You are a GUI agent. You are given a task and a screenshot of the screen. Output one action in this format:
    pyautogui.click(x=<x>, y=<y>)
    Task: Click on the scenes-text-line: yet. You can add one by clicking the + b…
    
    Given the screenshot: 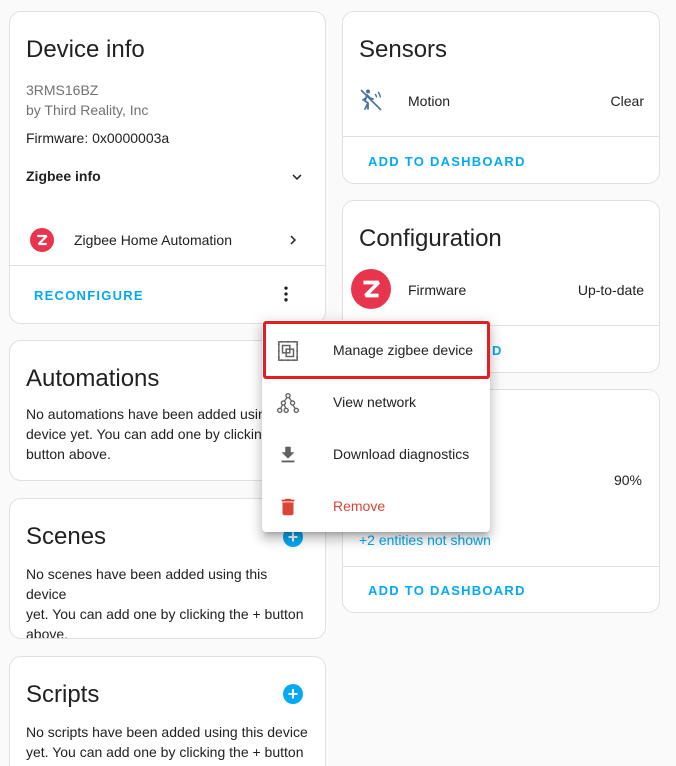 What is the action you would take?
    pyautogui.click(x=165, y=614)
    